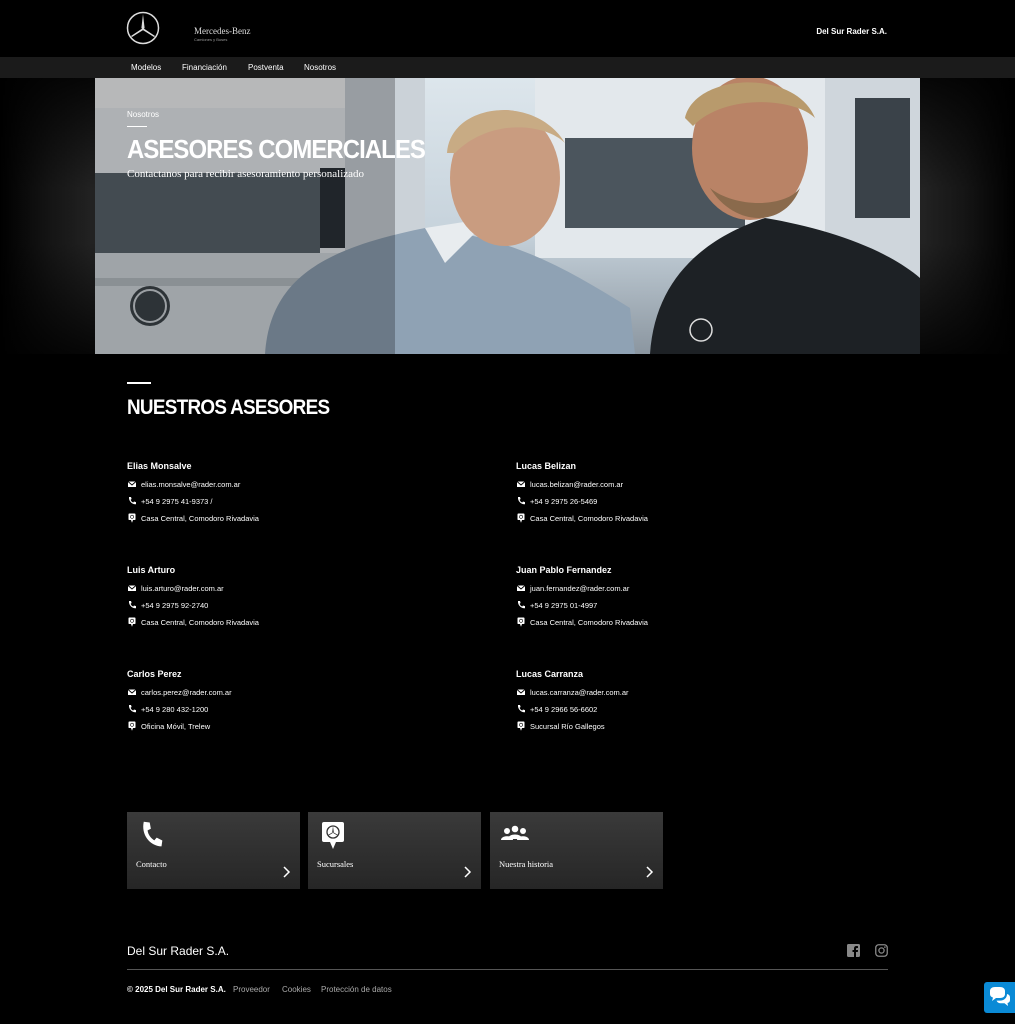 The height and width of the screenshot is (1024, 1015). Describe the element at coordinates (546, 466) in the screenshot. I see `advisor-name: Lucas Belizan` at that location.